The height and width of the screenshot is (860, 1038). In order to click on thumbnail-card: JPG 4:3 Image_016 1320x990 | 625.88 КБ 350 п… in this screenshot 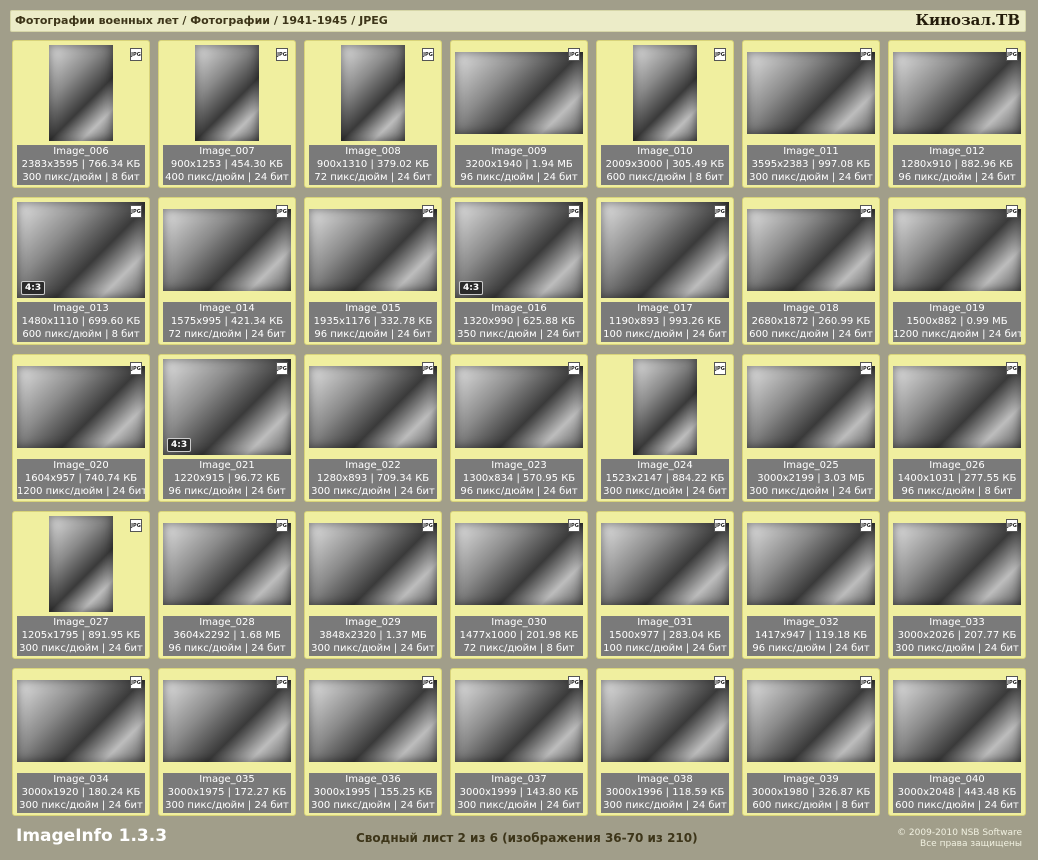, I will do `click(519, 271)`.